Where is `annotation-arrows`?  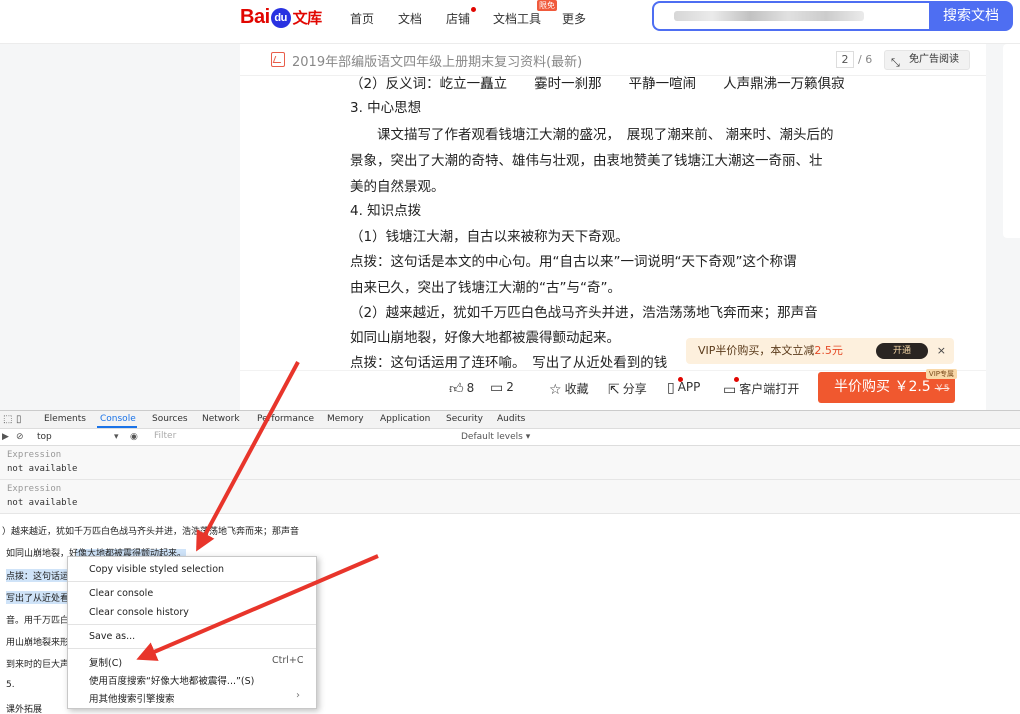
annotation-arrows is located at coordinates (257, 511).